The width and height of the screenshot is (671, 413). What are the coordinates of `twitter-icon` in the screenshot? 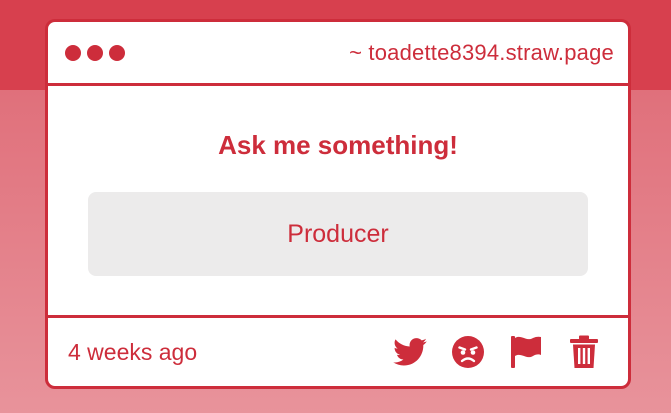 It's located at (410, 352).